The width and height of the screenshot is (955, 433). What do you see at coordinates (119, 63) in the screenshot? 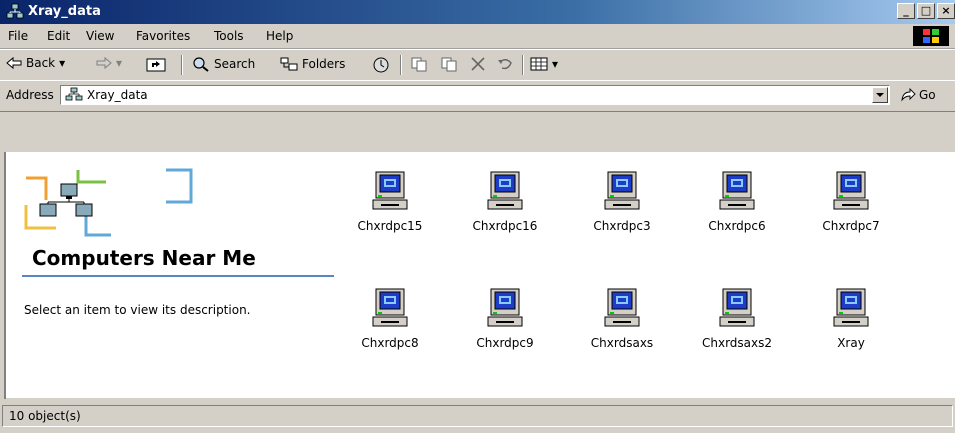
I see `forward-dropdown-icon: ▾` at bounding box center [119, 63].